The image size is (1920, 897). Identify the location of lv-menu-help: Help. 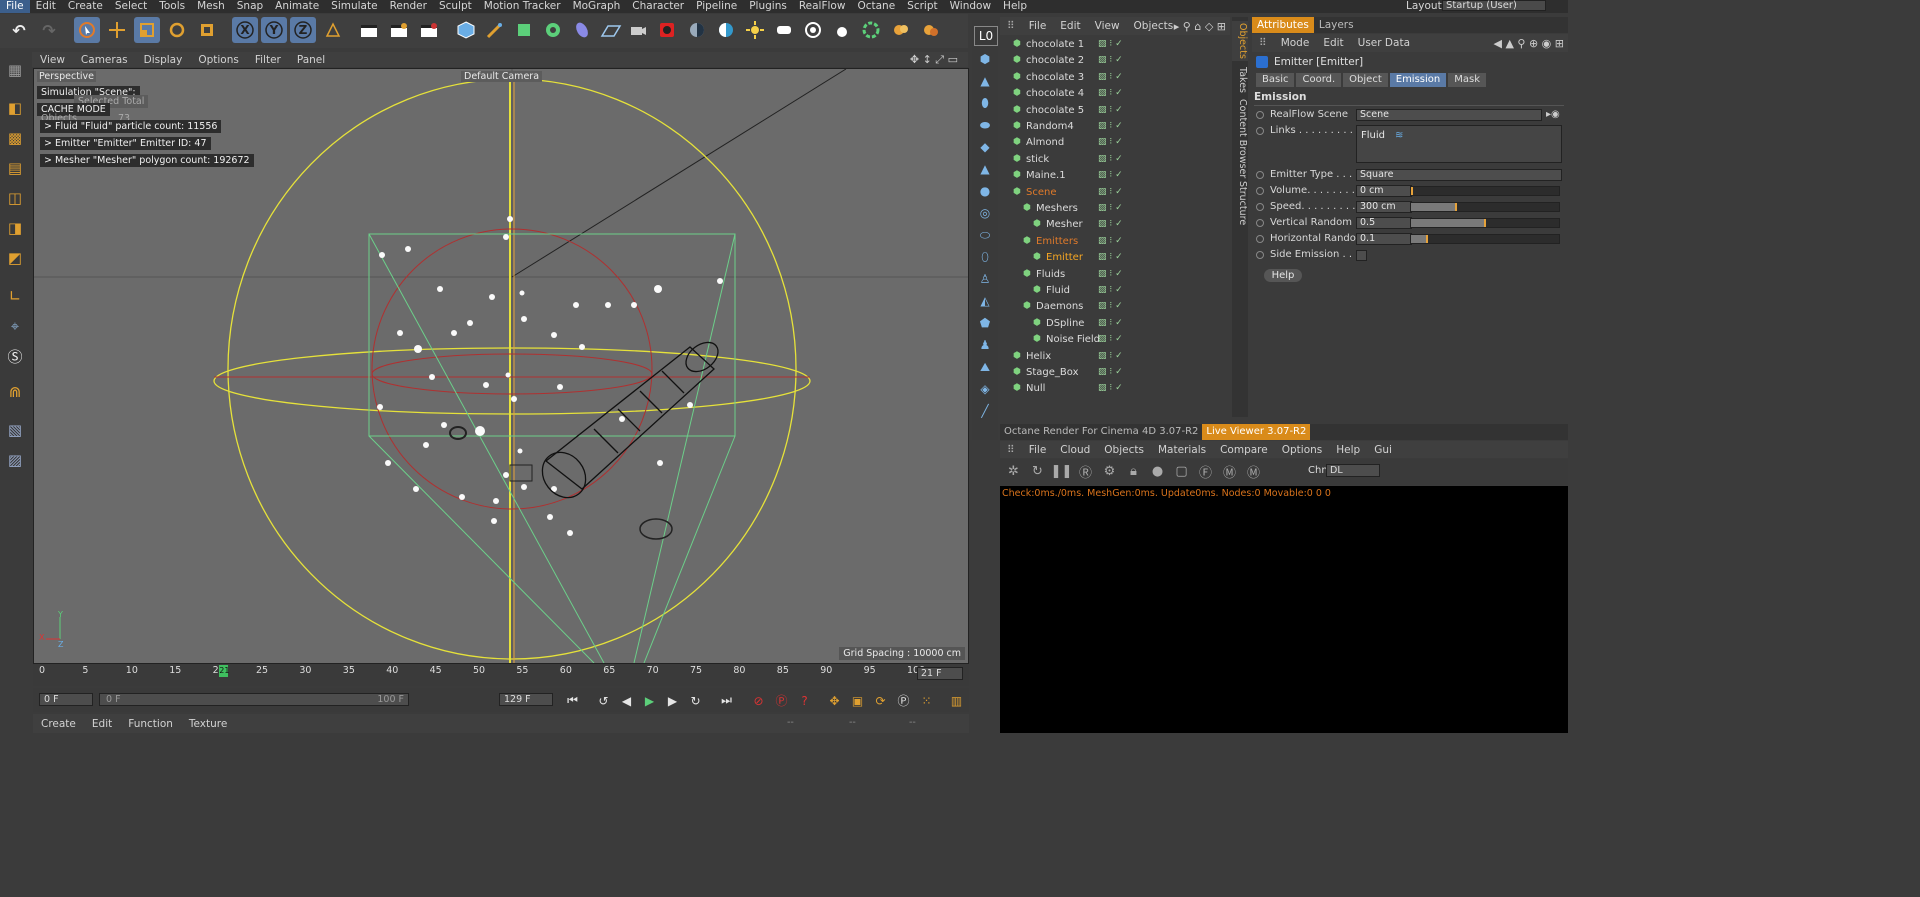
(1348, 450).